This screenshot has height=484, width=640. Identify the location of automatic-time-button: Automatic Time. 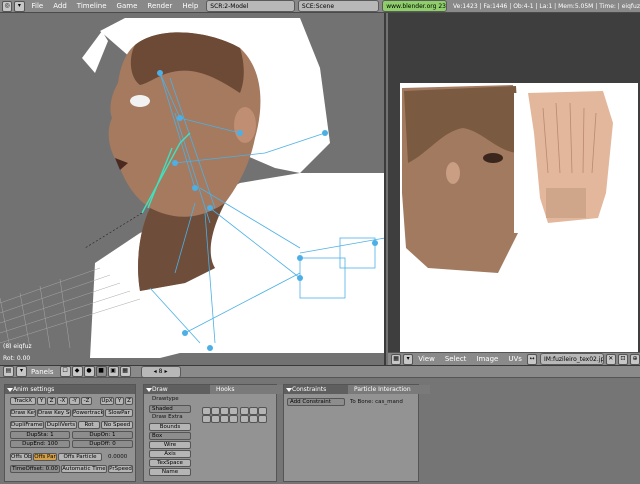
(84, 469).